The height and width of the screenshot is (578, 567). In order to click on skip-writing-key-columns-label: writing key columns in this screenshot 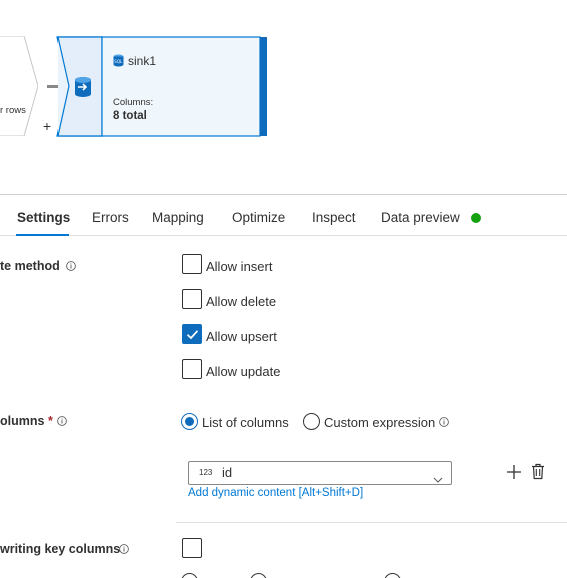, I will do `click(60, 549)`.